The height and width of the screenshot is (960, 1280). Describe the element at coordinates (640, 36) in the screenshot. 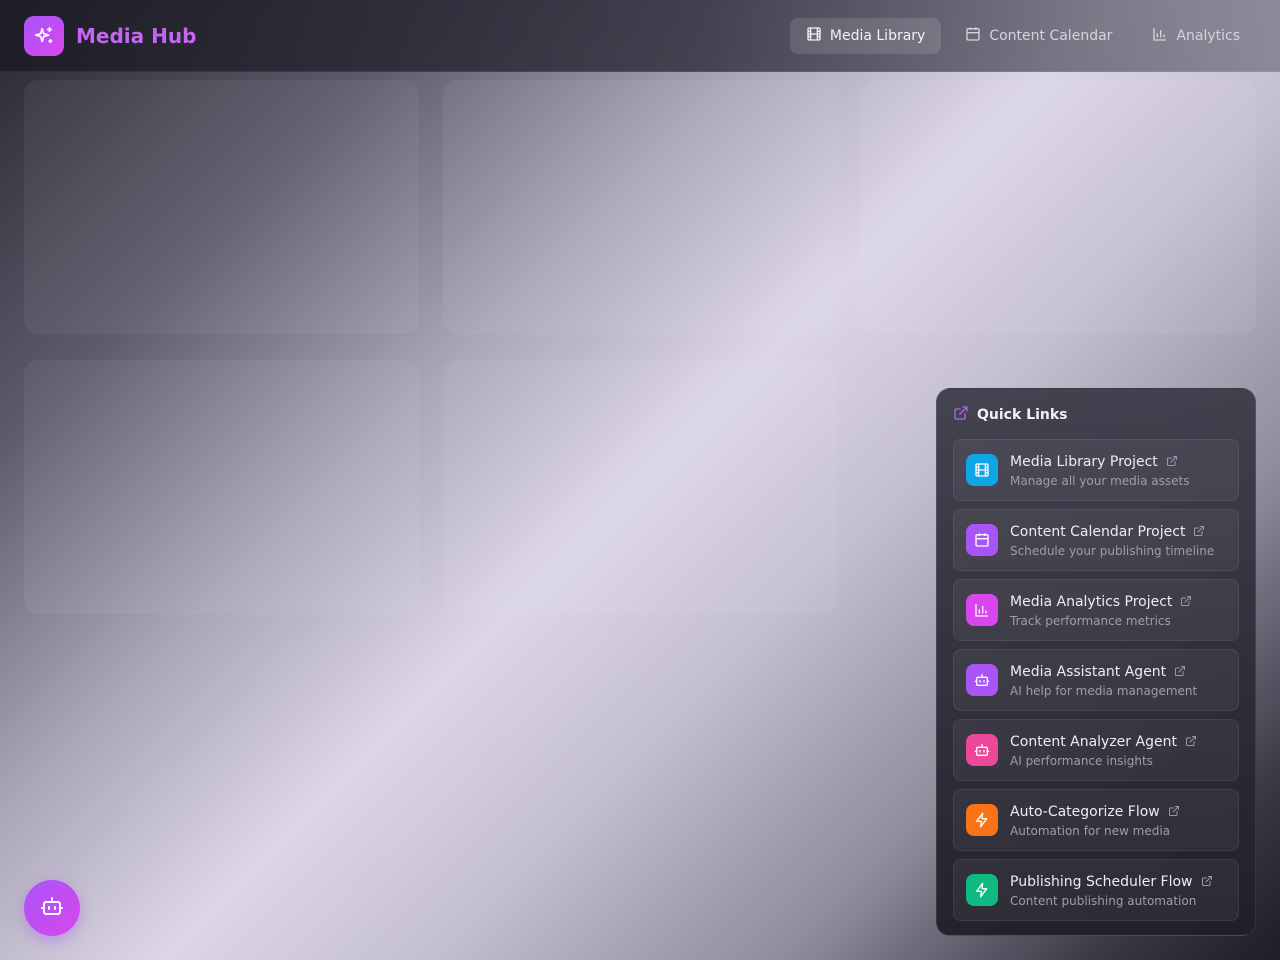

I see `top-header: Media Hub Media Library Content Calendar` at that location.